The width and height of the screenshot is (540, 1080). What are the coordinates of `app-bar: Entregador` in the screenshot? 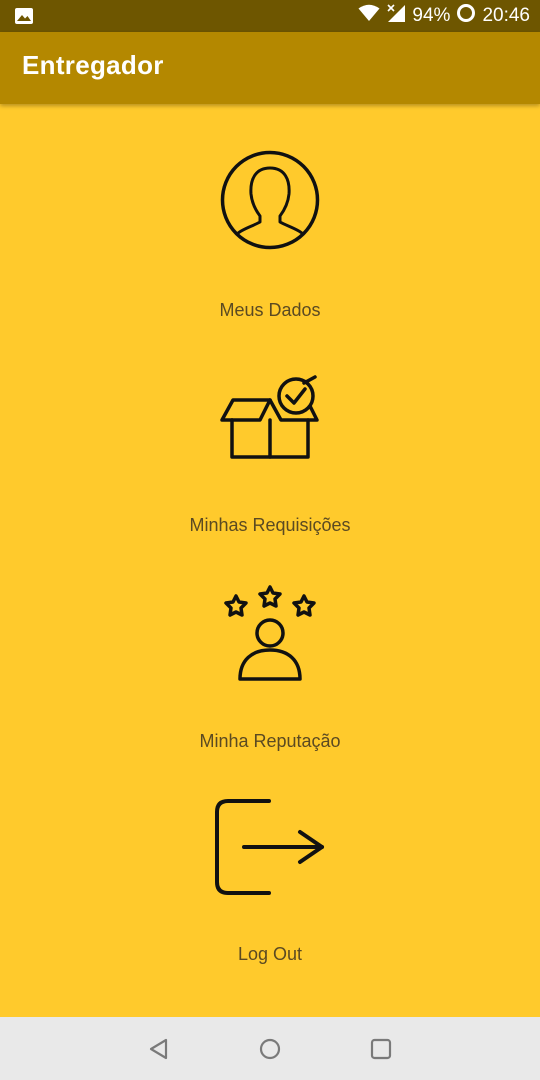 It's located at (270, 68).